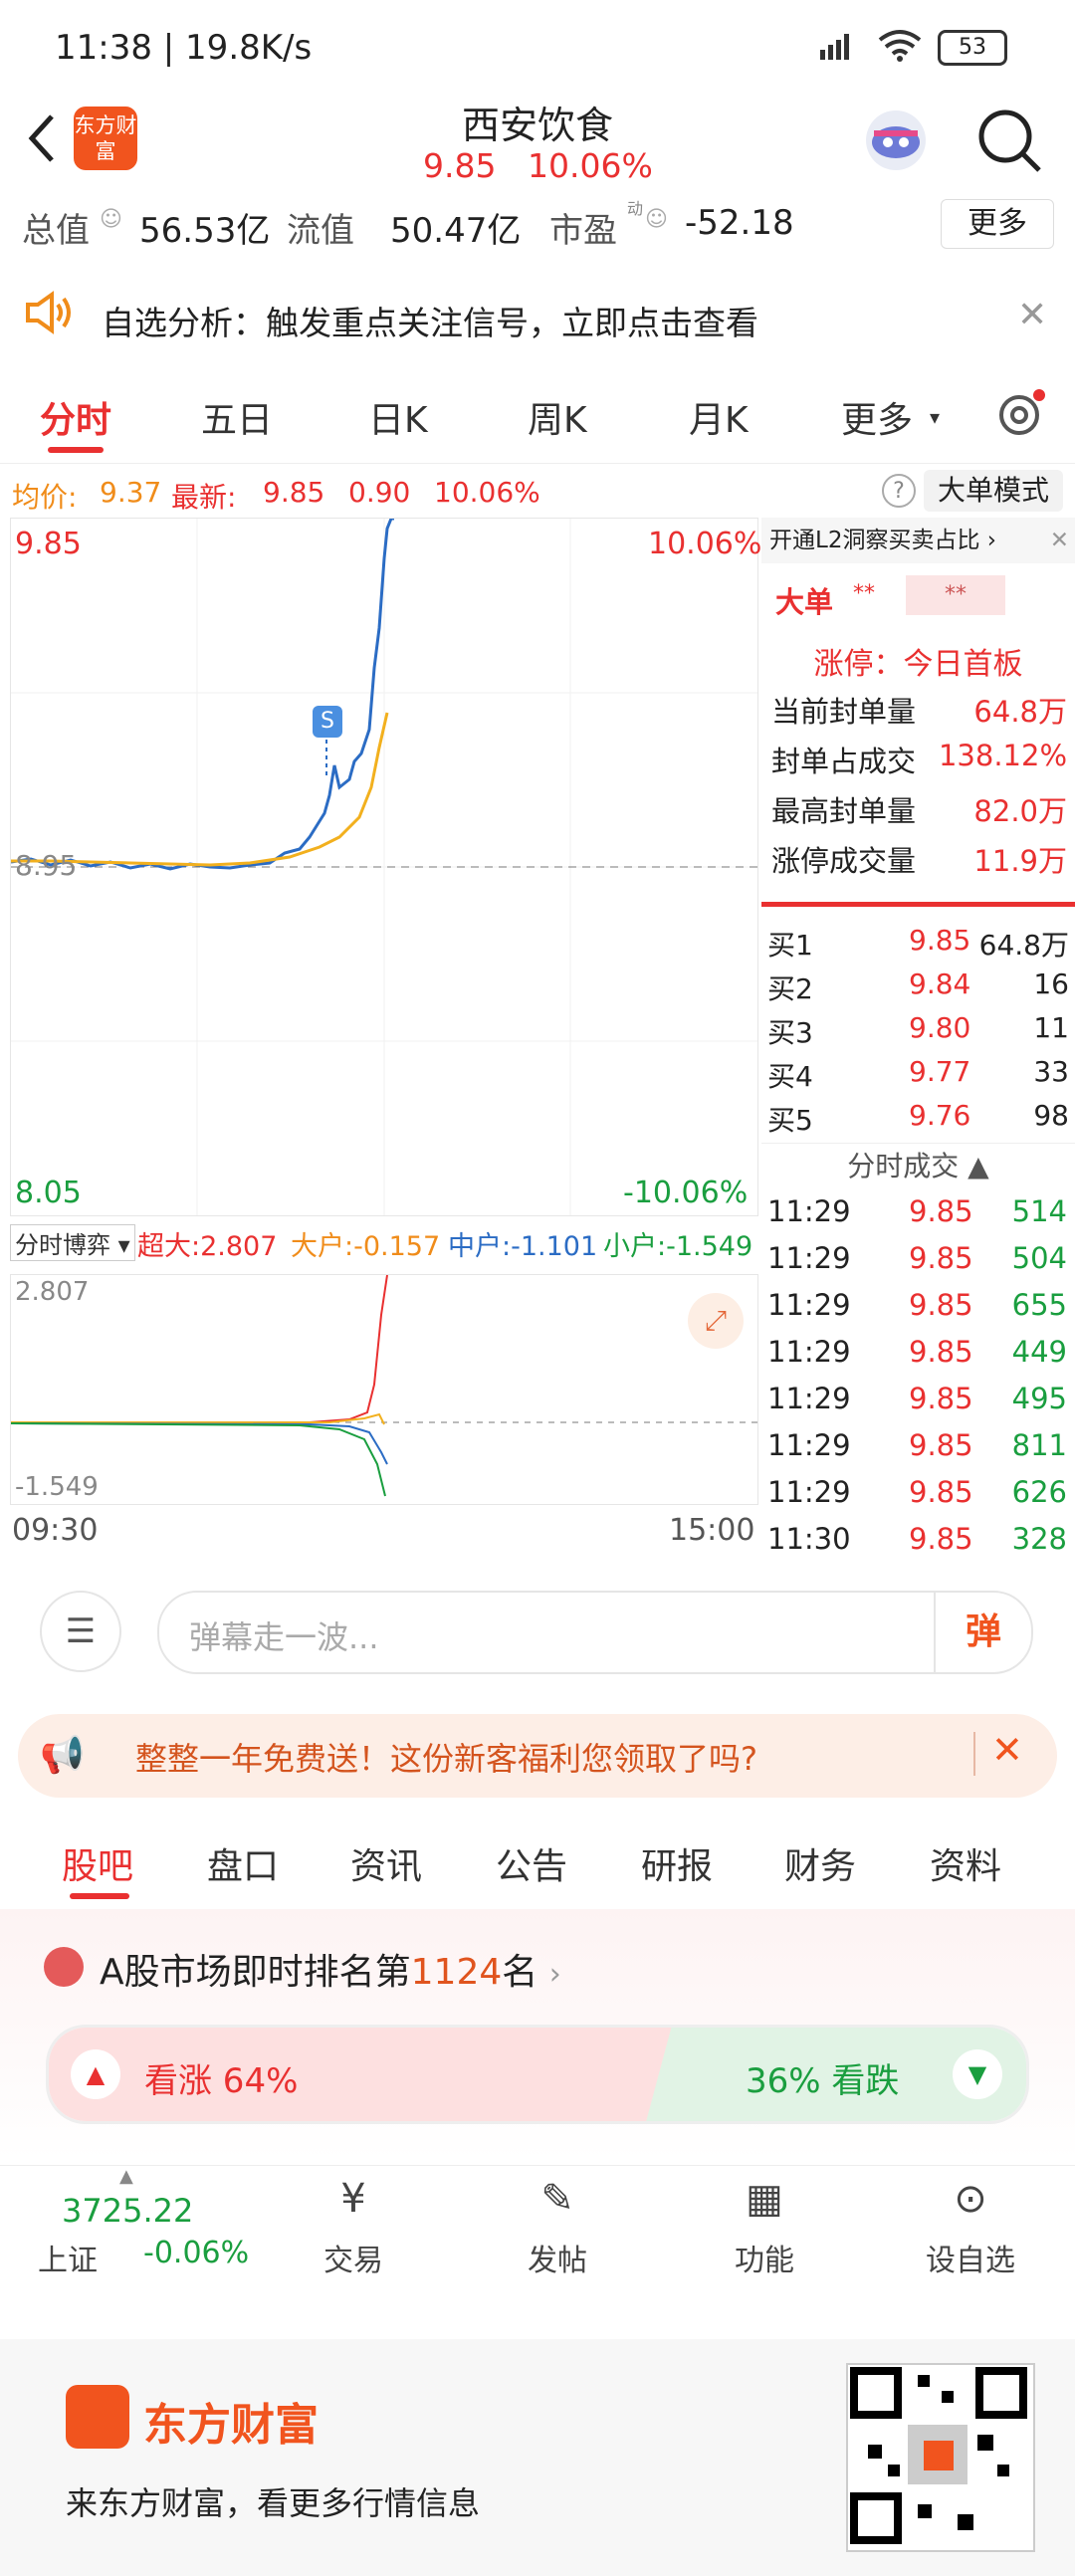  What do you see at coordinates (844, 811) in the screenshot?
I see `stat-label: 最高封单量` at bounding box center [844, 811].